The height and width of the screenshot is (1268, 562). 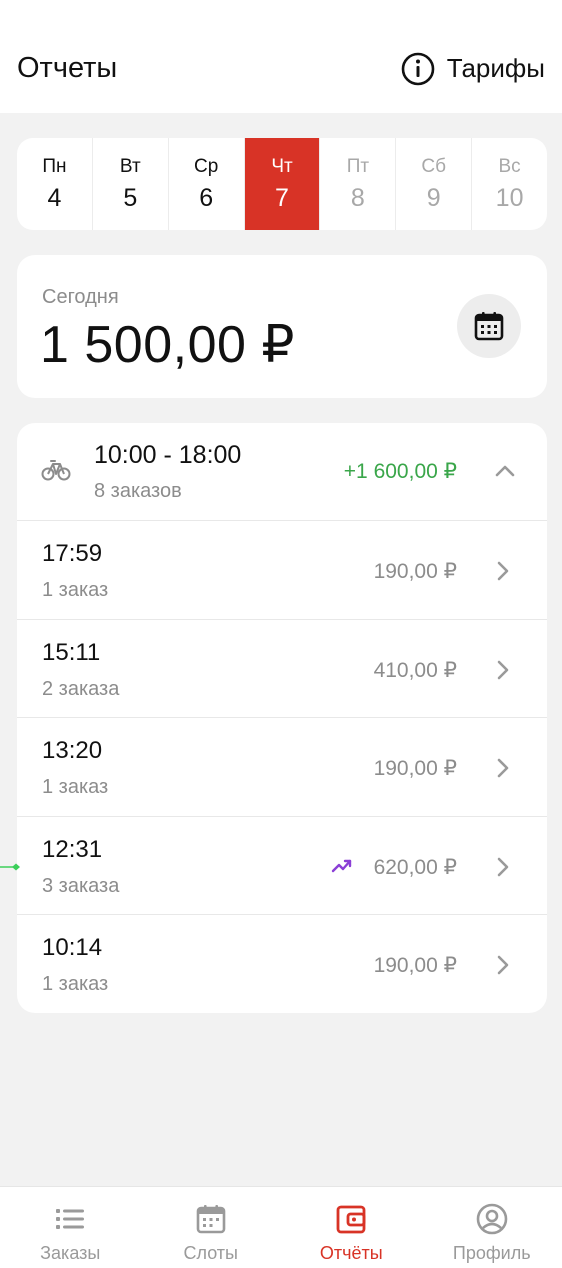 What do you see at coordinates (138, 491) in the screenshot?
I see `slot-order-count: 8 заказов` at bounding box center [138, 491].